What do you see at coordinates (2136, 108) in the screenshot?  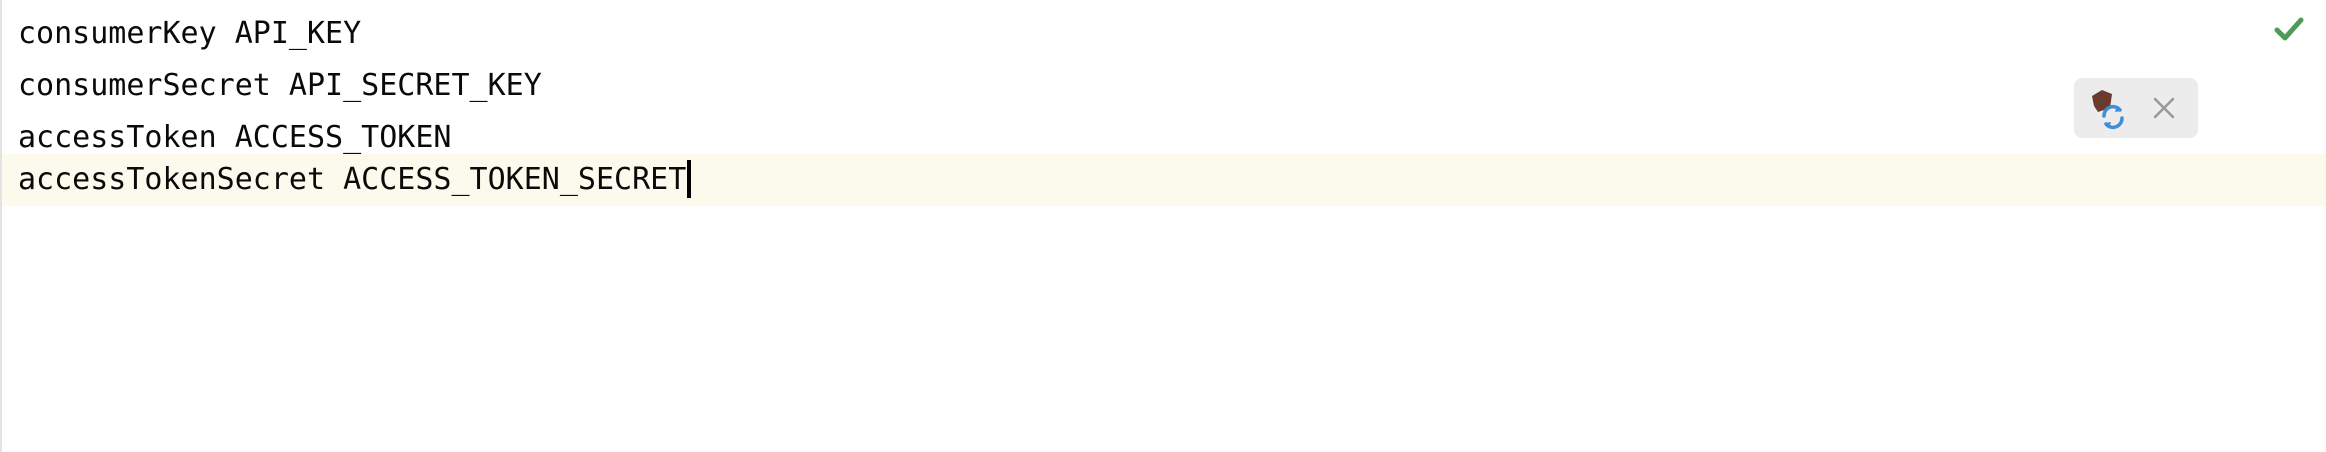 I see `floating-toolbar` at bounding box center [2136, 108].